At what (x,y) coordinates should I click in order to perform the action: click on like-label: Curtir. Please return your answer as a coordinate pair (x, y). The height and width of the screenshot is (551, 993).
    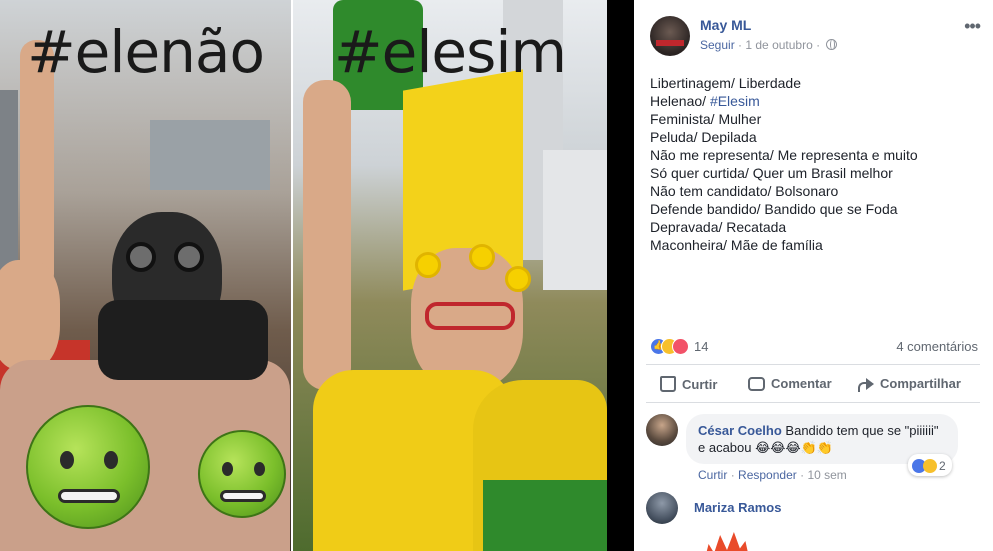
    Looking at the image, I should click on (700, 384).